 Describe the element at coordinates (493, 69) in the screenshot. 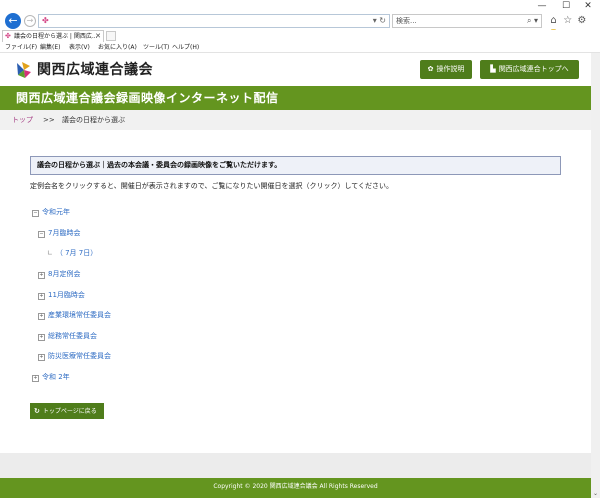

I see `building-icon: ▙` at that location.